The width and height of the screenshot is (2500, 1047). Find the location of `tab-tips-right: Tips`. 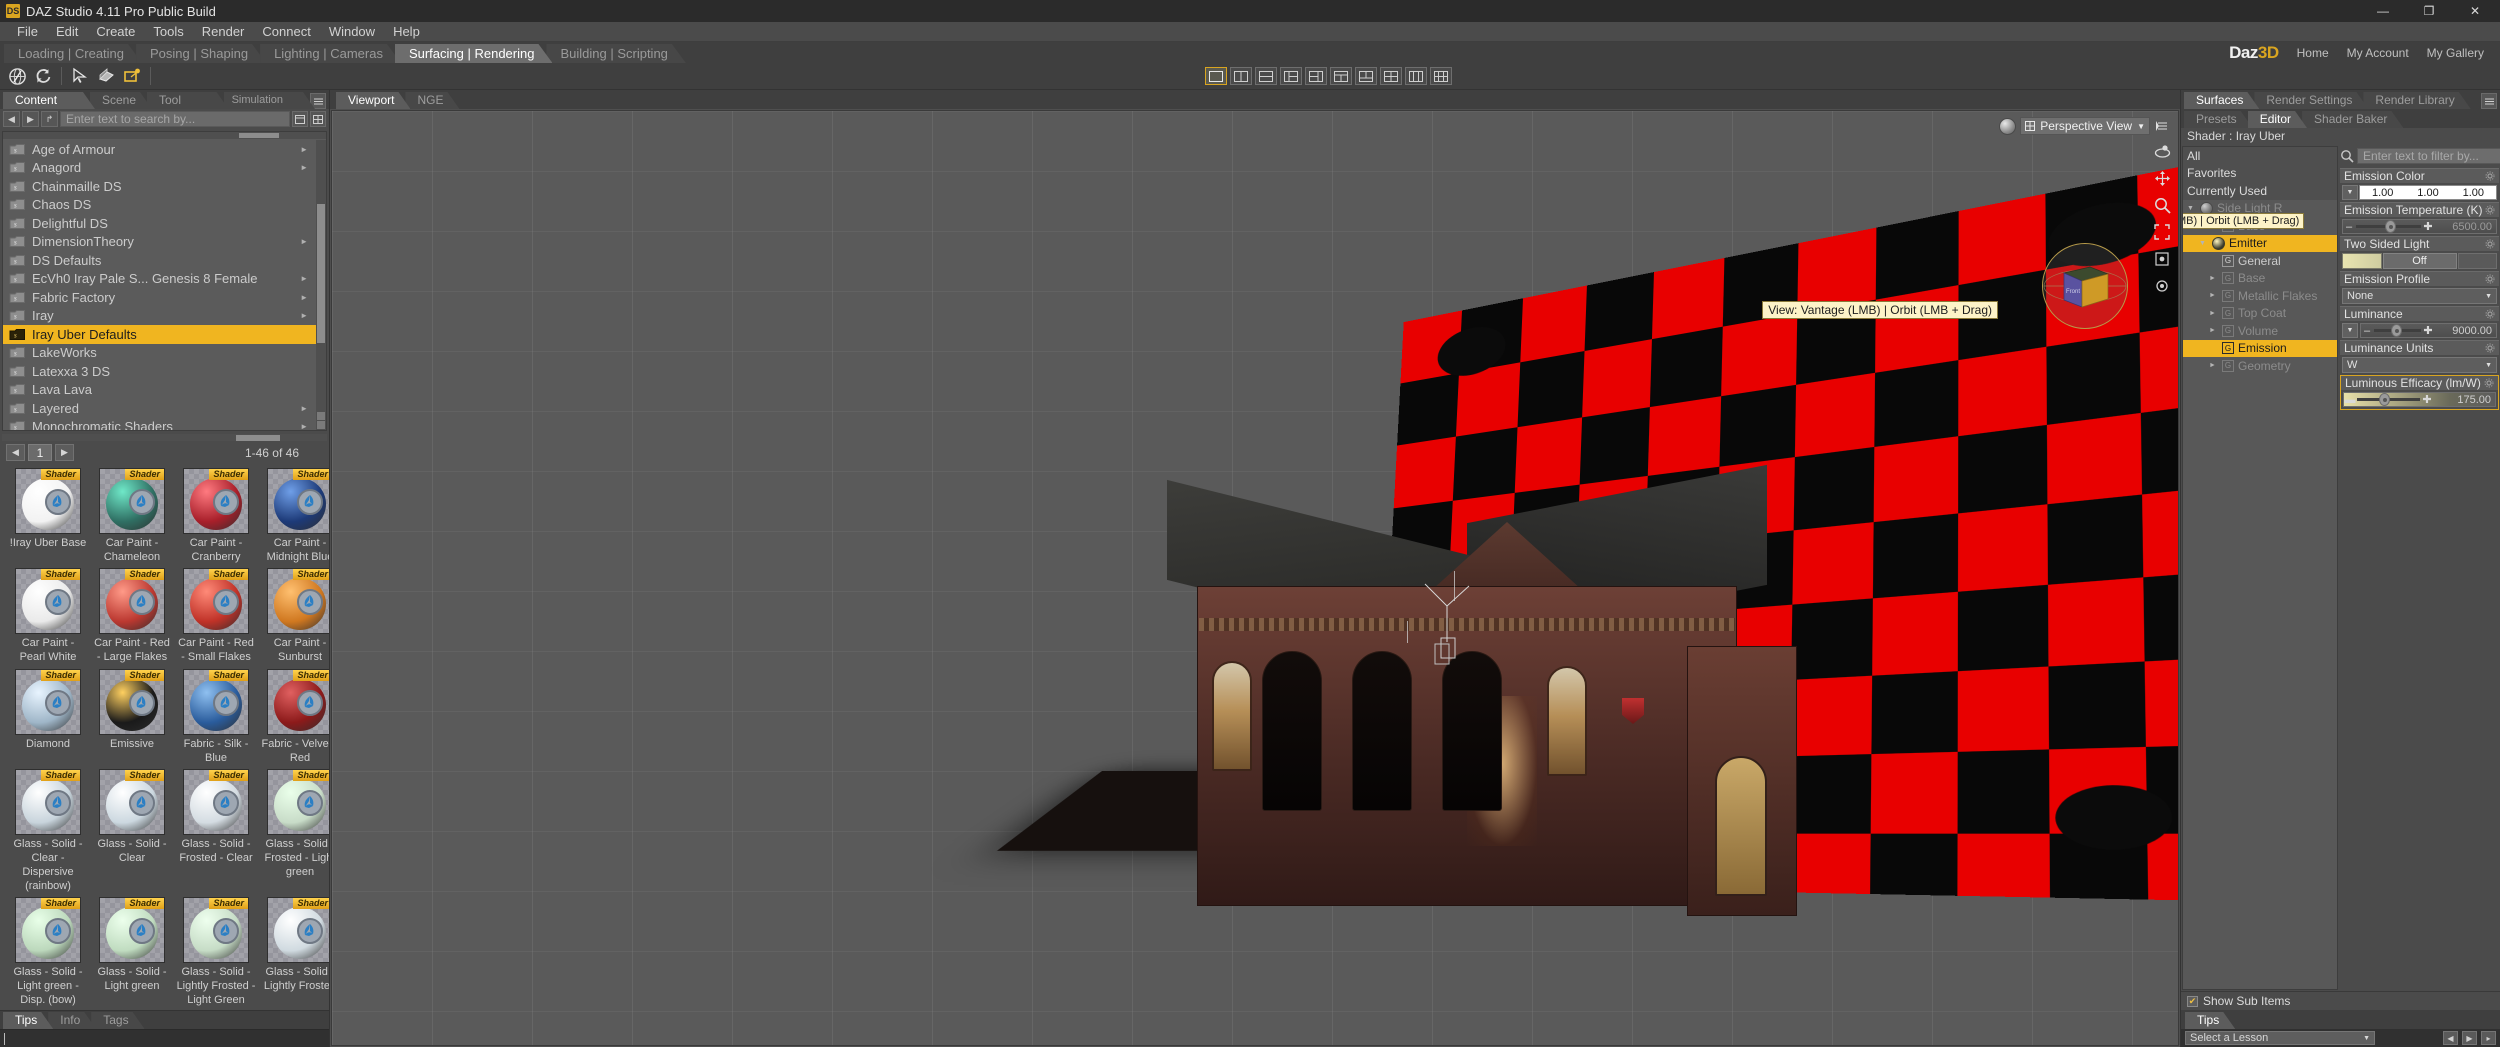

tab-tips-right: Tips is located at coordinates (2210, 1020).